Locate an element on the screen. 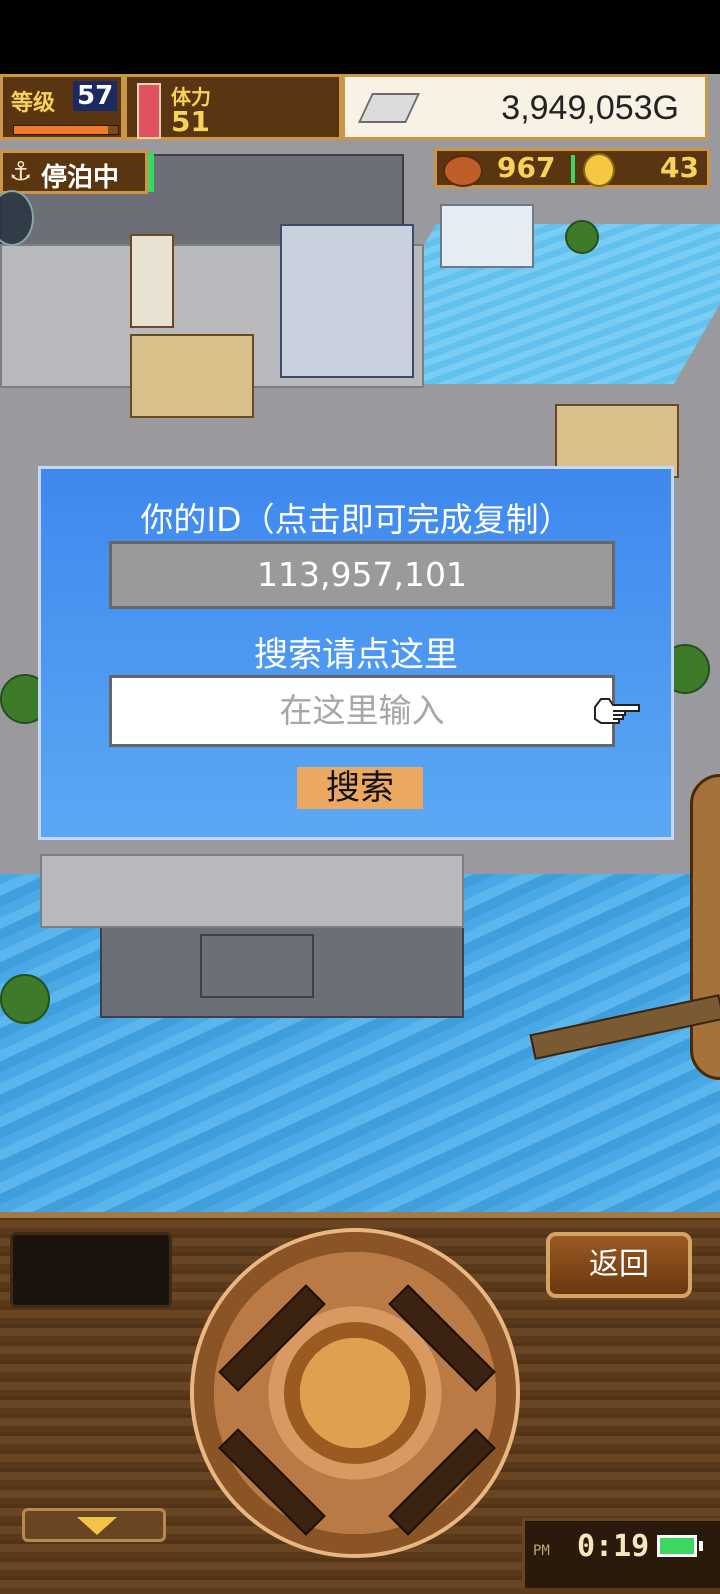 This screenshot has height=1594, width=720. harbor-walkway is located at coordinates (252, 891).